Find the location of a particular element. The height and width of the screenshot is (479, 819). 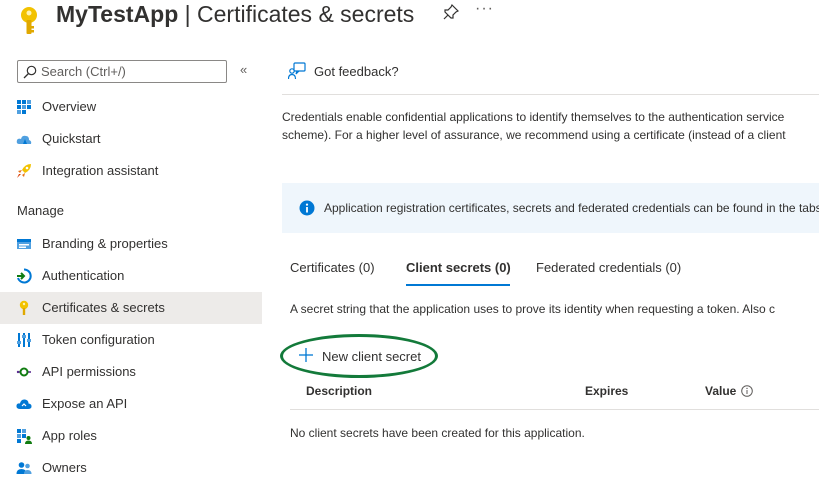

overview-icon is located at coordinates (24, 107).